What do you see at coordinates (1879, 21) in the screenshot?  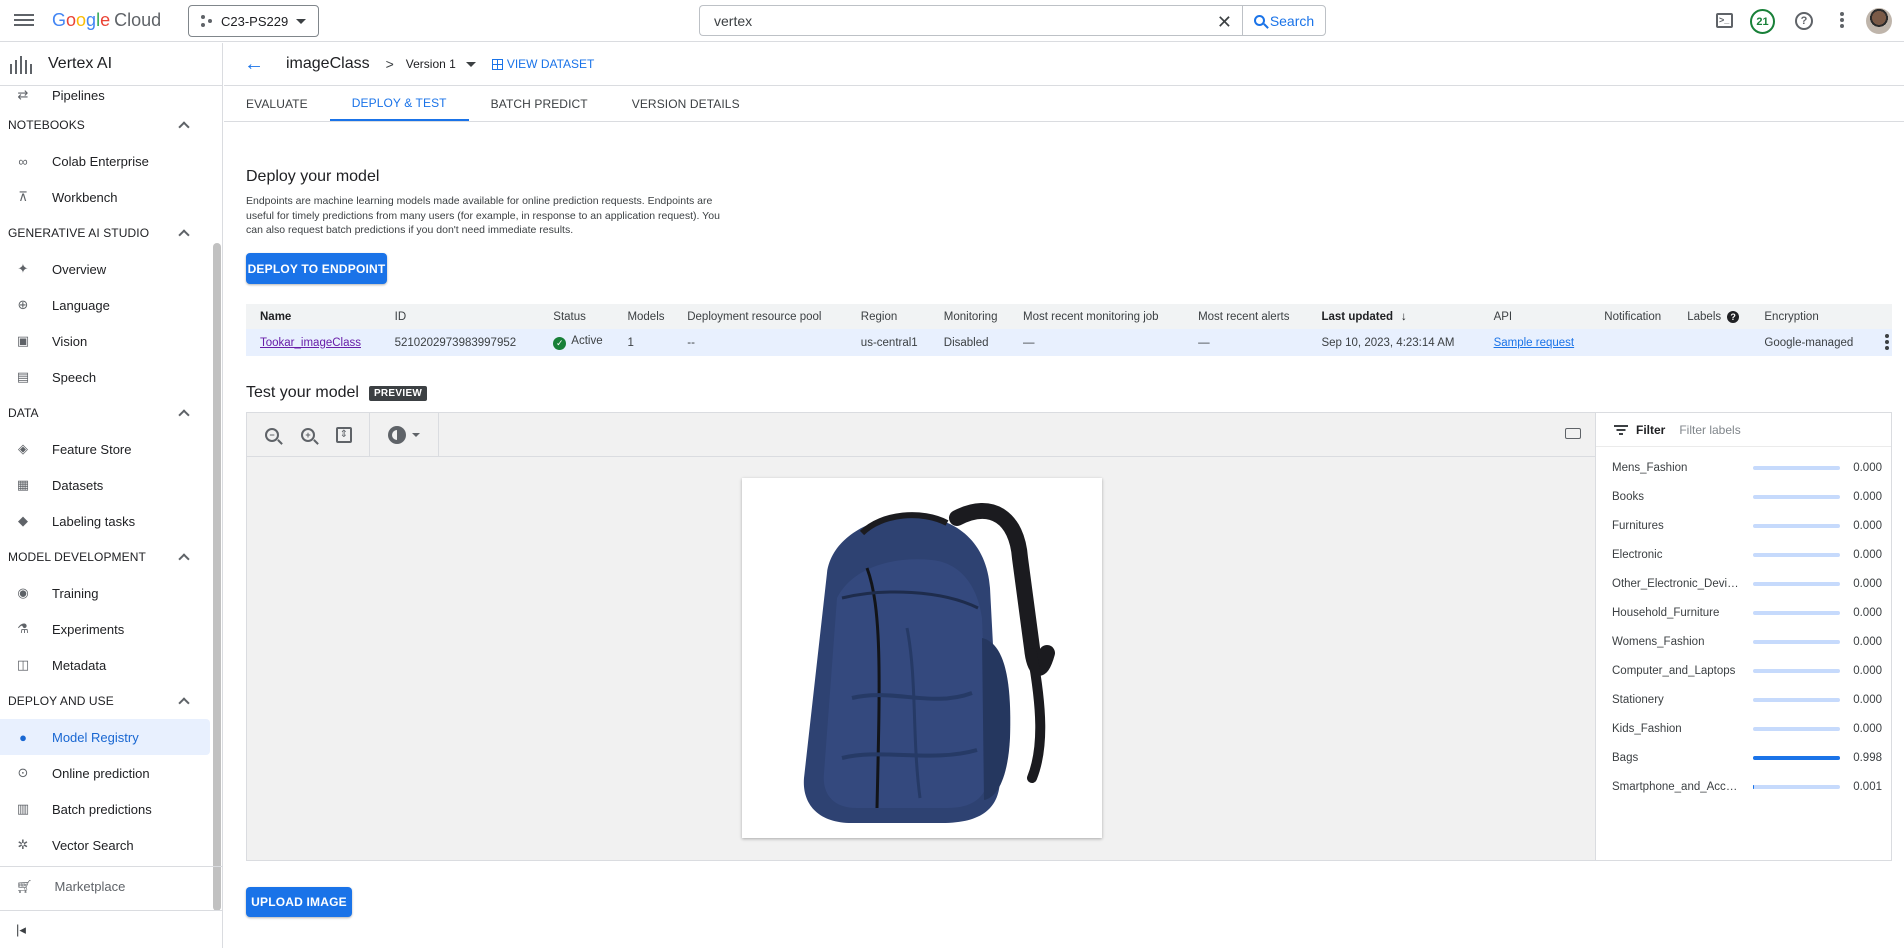 I see `avatar` at bounding box center [1879, 21].